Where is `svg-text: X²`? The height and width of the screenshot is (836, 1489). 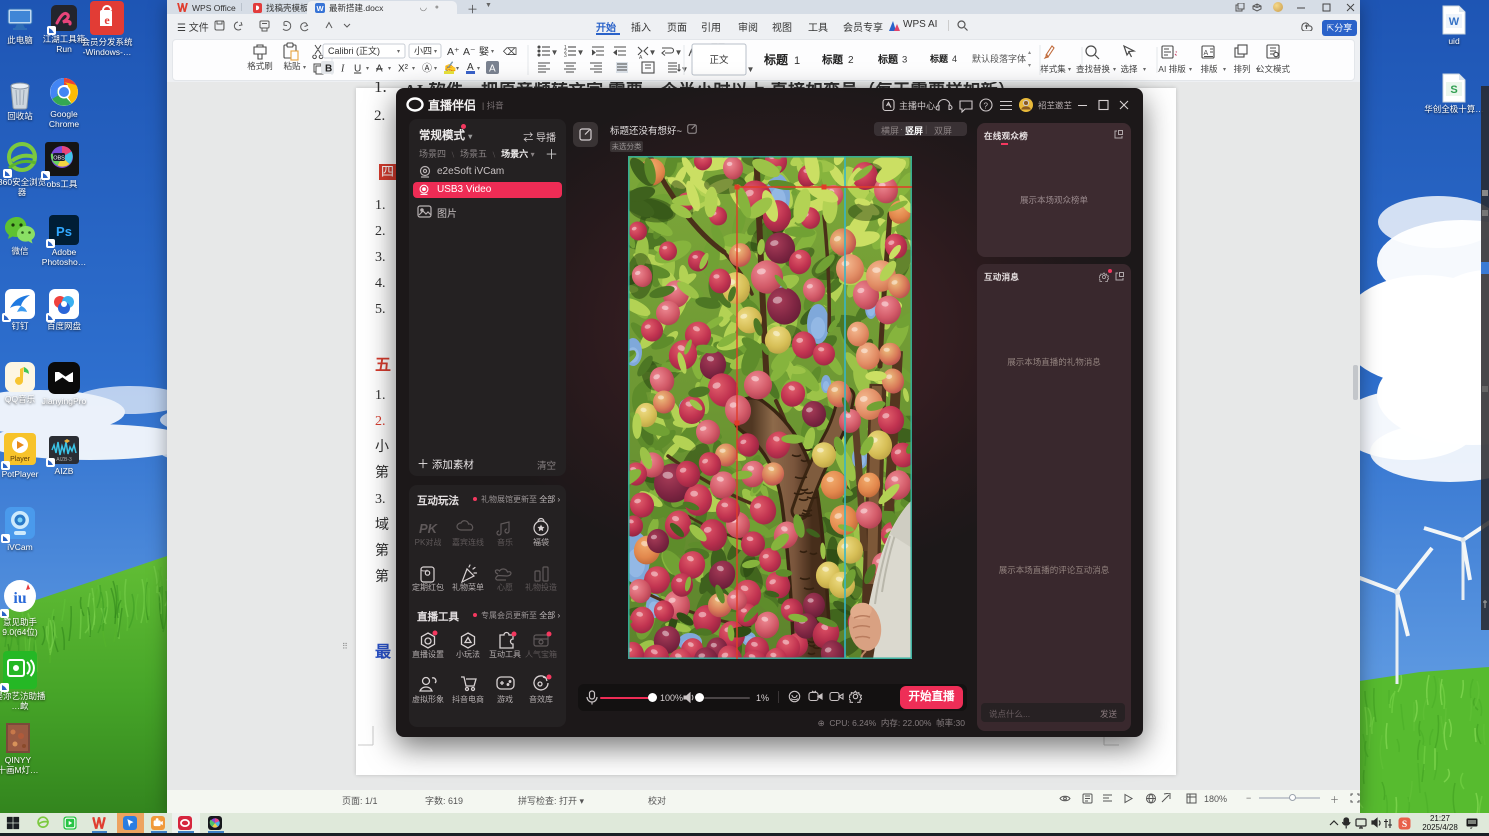
svg-text: X² is located at coordinates (403, 69).